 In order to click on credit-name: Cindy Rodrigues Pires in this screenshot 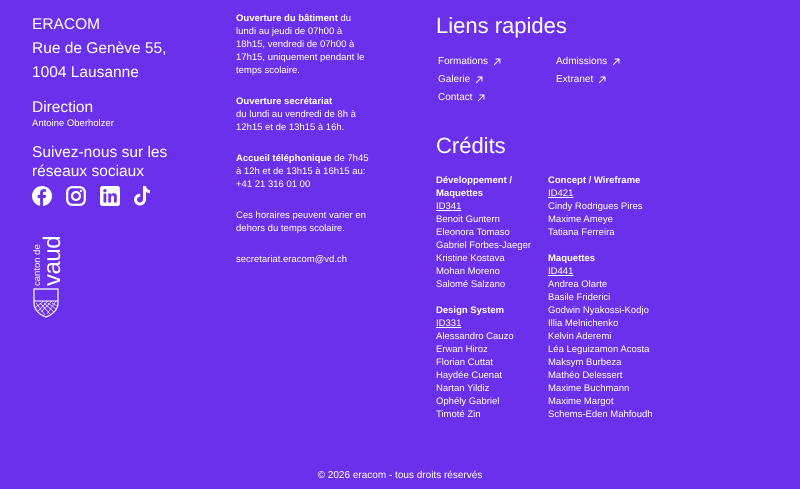, I will do `click(596, 206)`.